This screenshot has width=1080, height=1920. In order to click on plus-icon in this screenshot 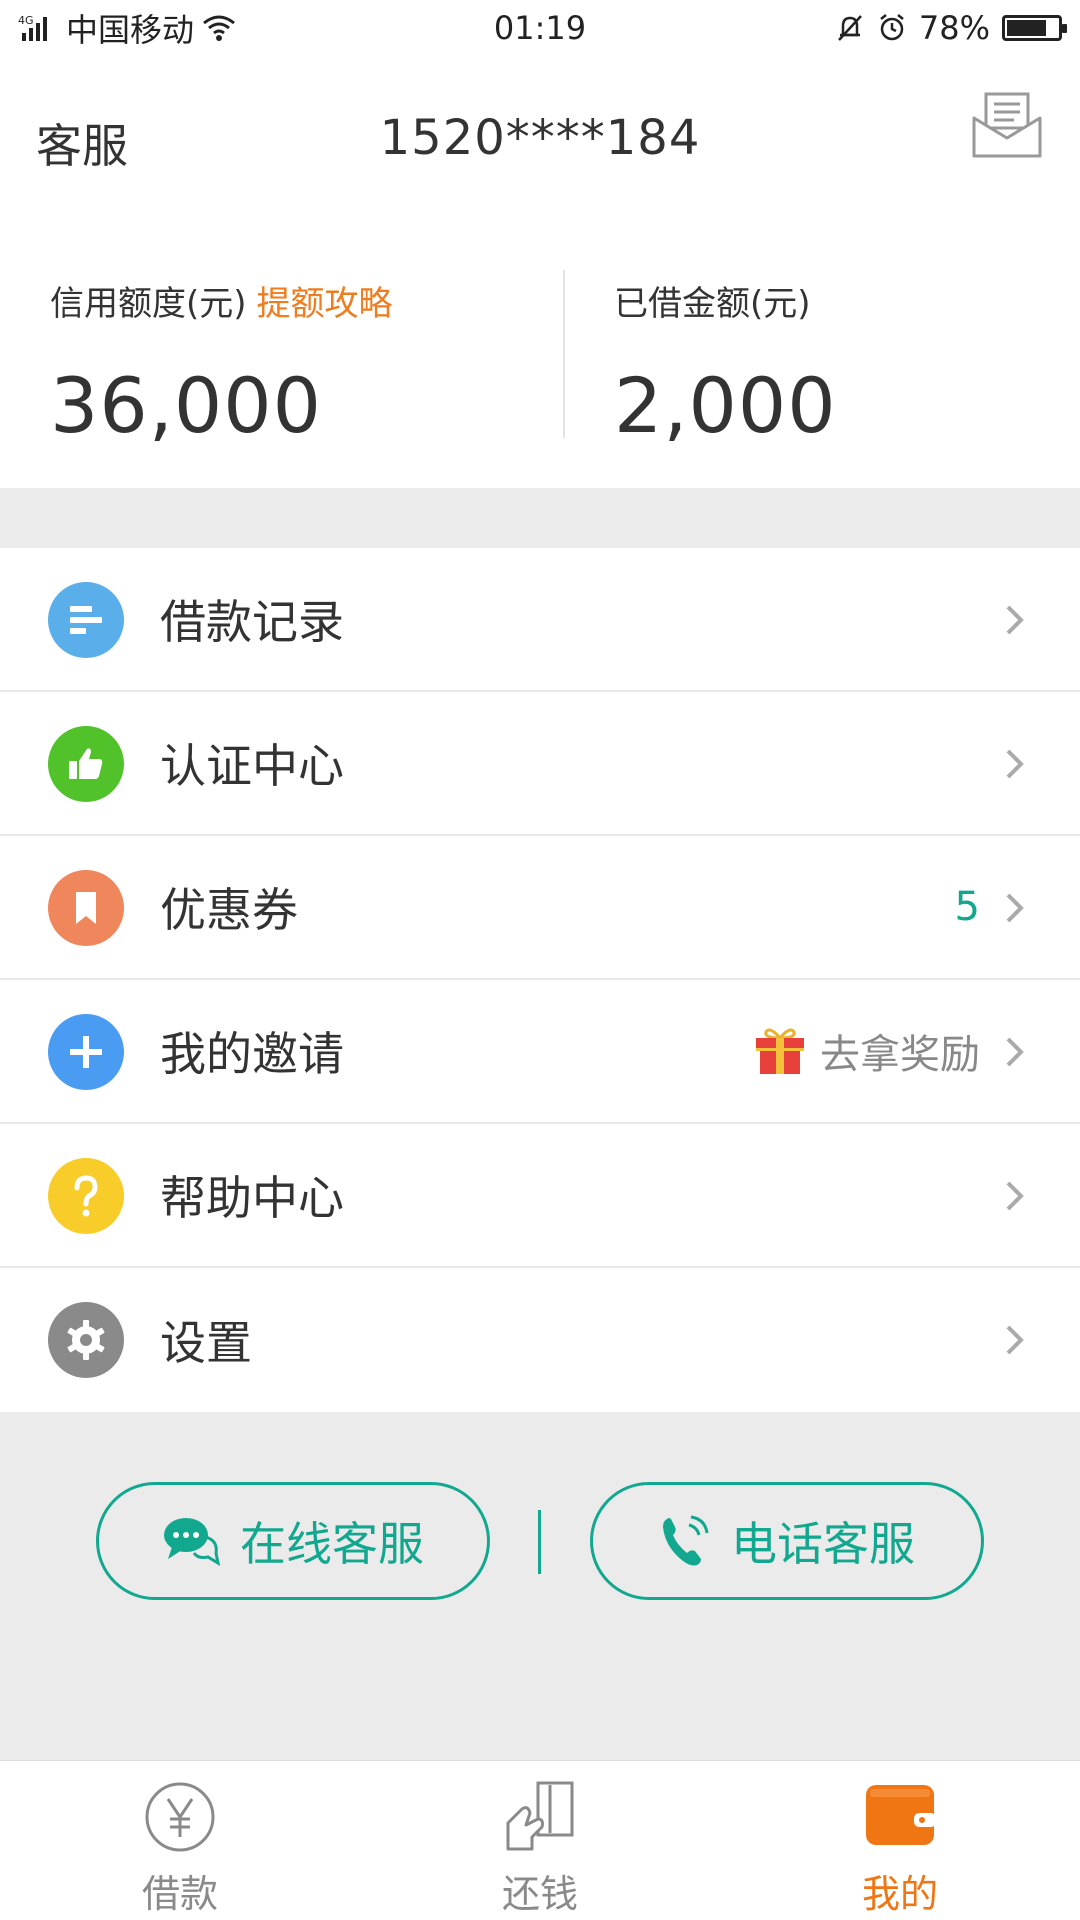, I will do `click(86, 1052)`.